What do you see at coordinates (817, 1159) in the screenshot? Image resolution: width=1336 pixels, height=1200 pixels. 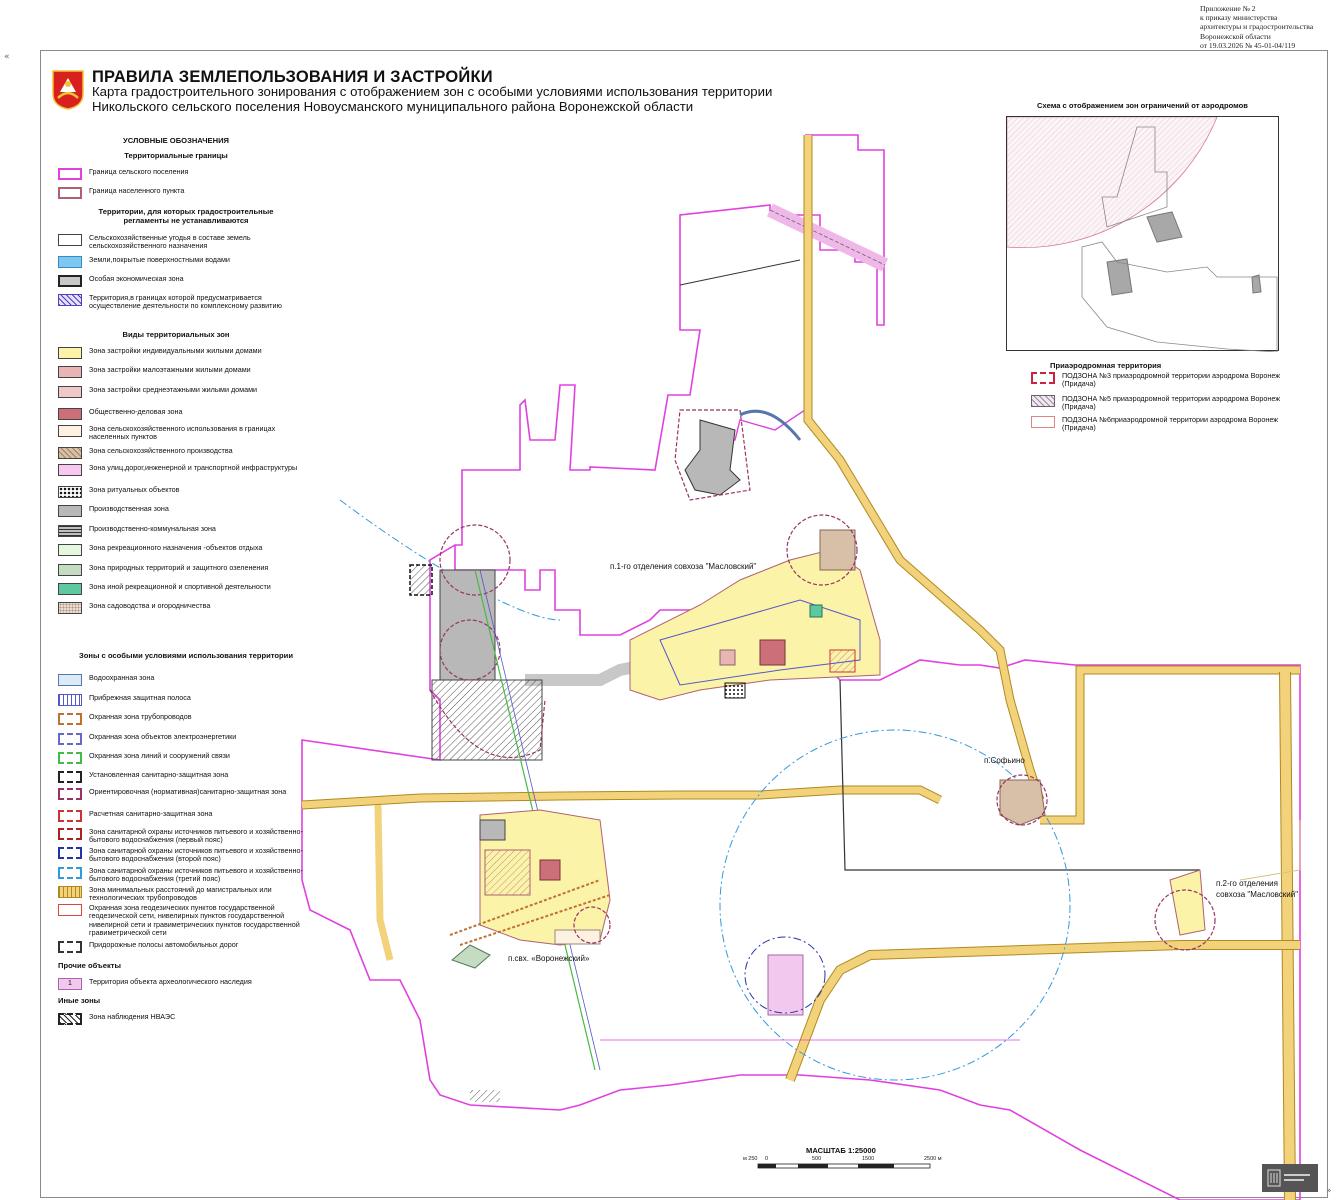 I see `scale-tick-label: 500` at bounding box center [817, 1159].